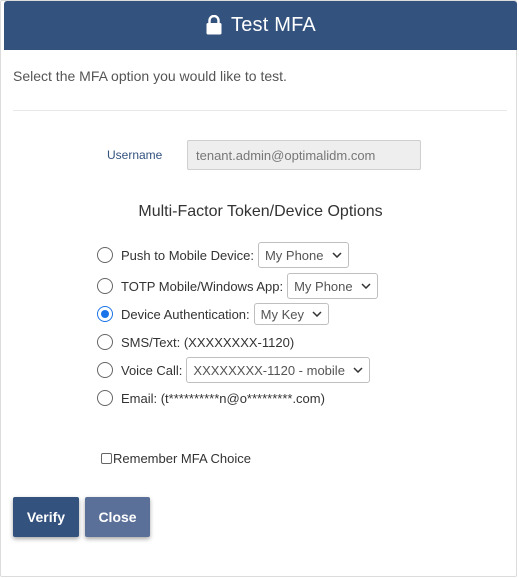 This screenshot has width=519, height=578. Describe the element at coordinates (260, 211) in the screenshot. I see `section-title: Multi-Factor Token/Device Options` at that location.